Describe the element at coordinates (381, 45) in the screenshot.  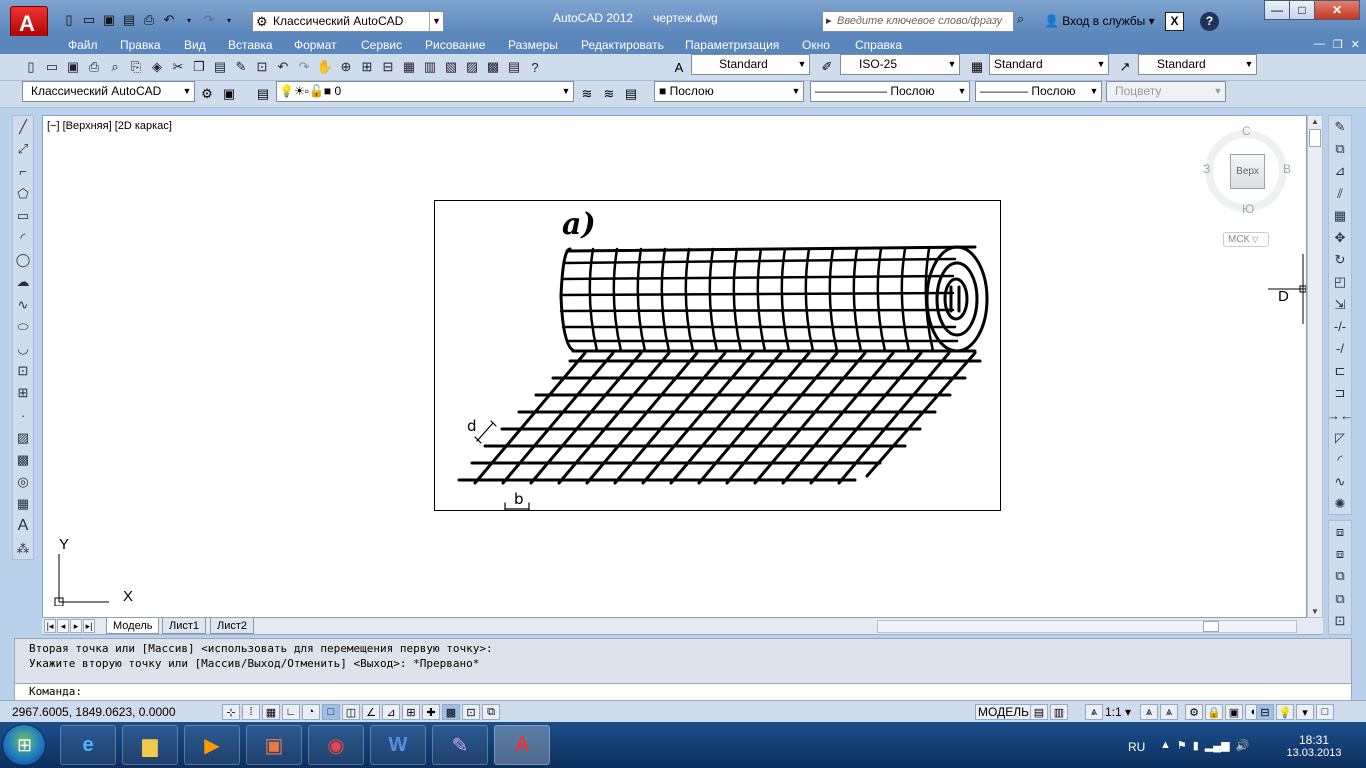
I see `menu-tools: Сервис` at that location.